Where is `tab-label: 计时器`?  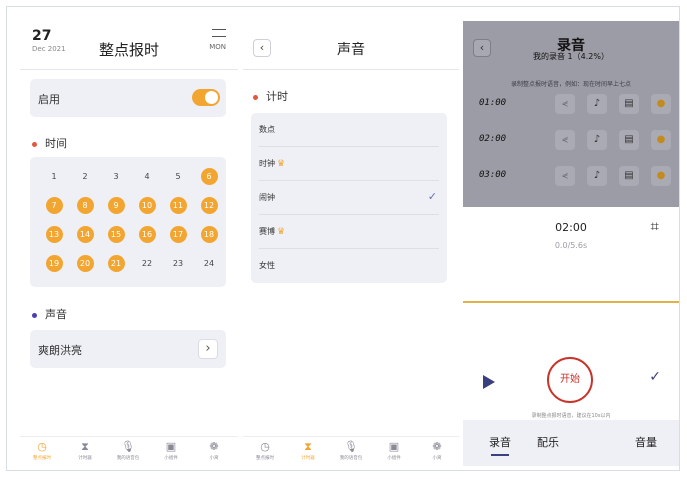 tab-label: 计时器 is located at coordinates (308, 458).